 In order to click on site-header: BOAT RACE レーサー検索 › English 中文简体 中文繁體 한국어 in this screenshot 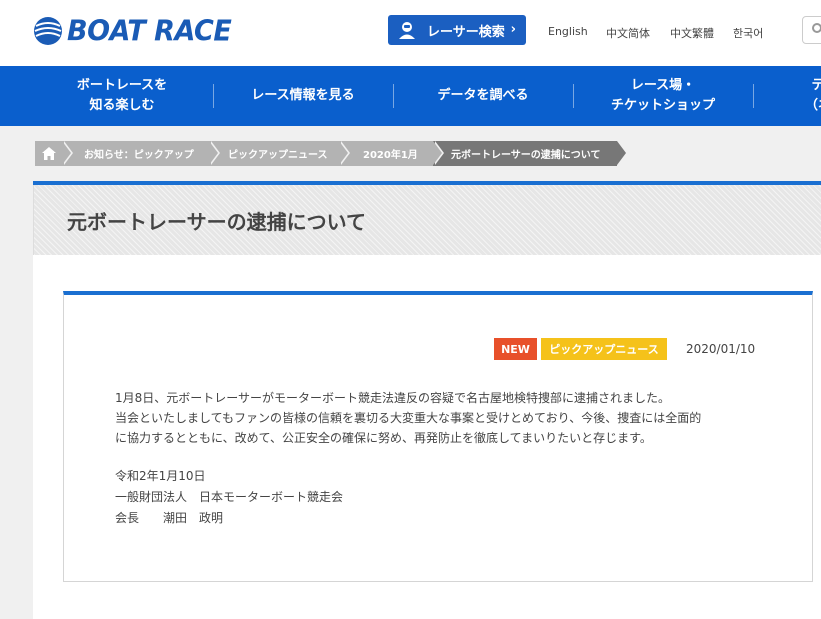, I will do `click(410, 33)`.